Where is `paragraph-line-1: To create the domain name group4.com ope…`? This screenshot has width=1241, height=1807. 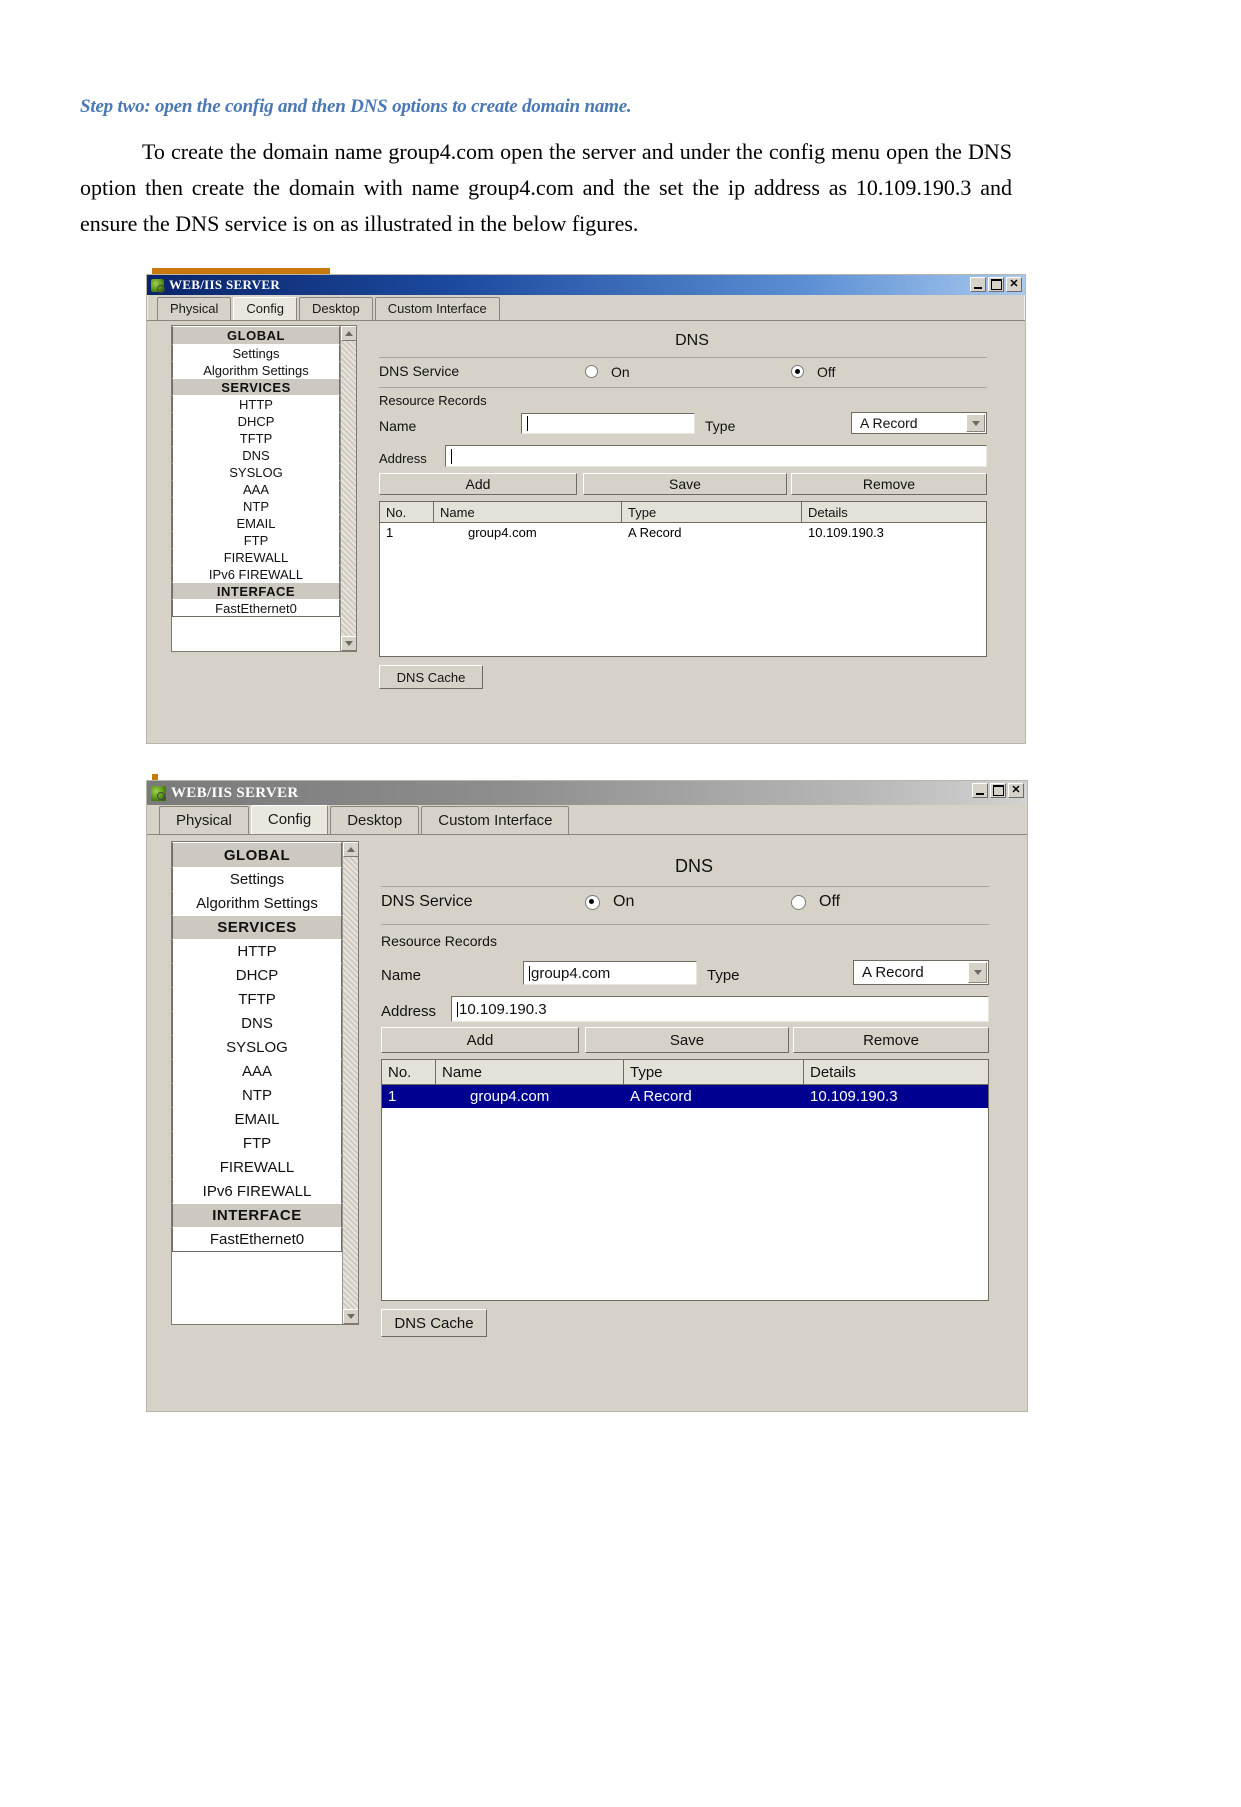 paragraph-line-1: To create the domain name group4.com ope… is located at coordinates (577, 151).